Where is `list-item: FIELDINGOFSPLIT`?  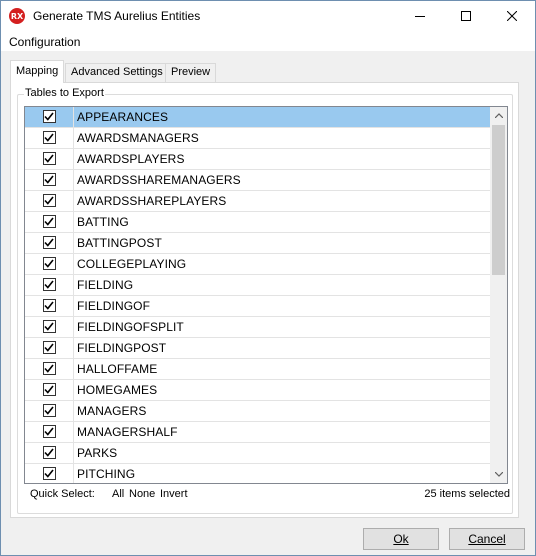
list-item: FIELDINGOFSPLIT is located at coordinates (258, 327).